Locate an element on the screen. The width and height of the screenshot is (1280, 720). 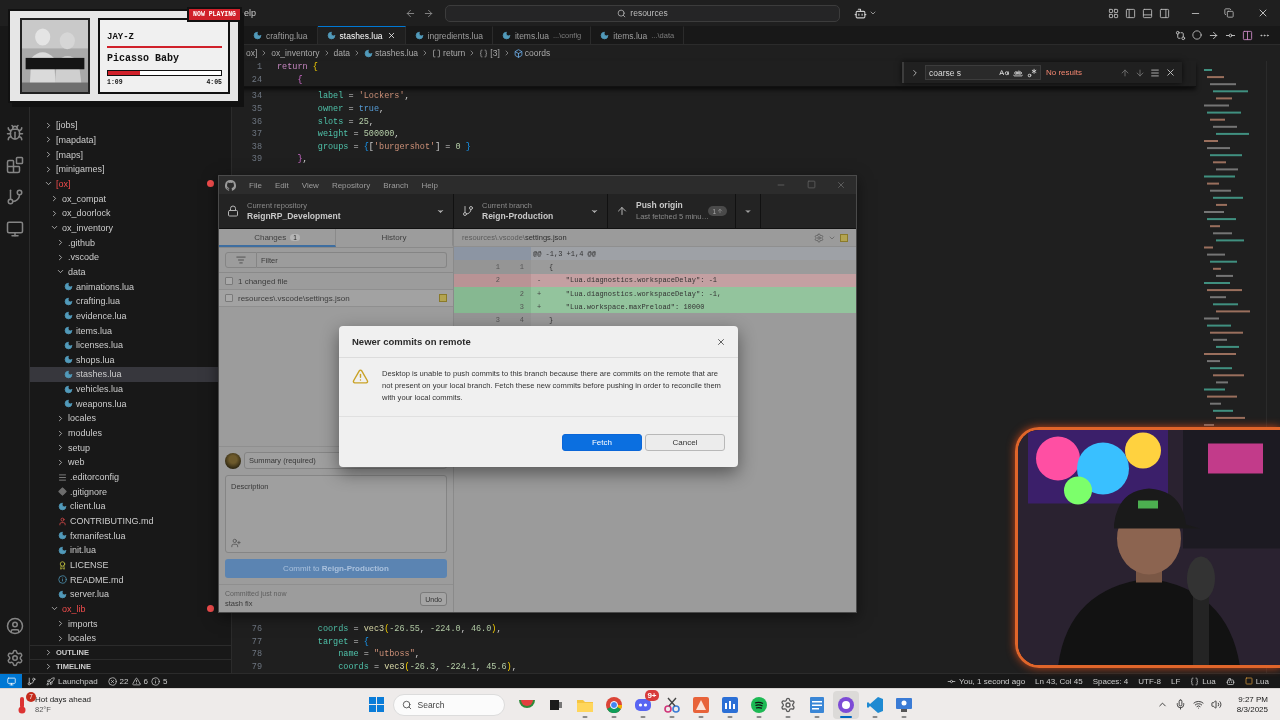
taskbar-button: 9+ is located at coordinates (642, 704).